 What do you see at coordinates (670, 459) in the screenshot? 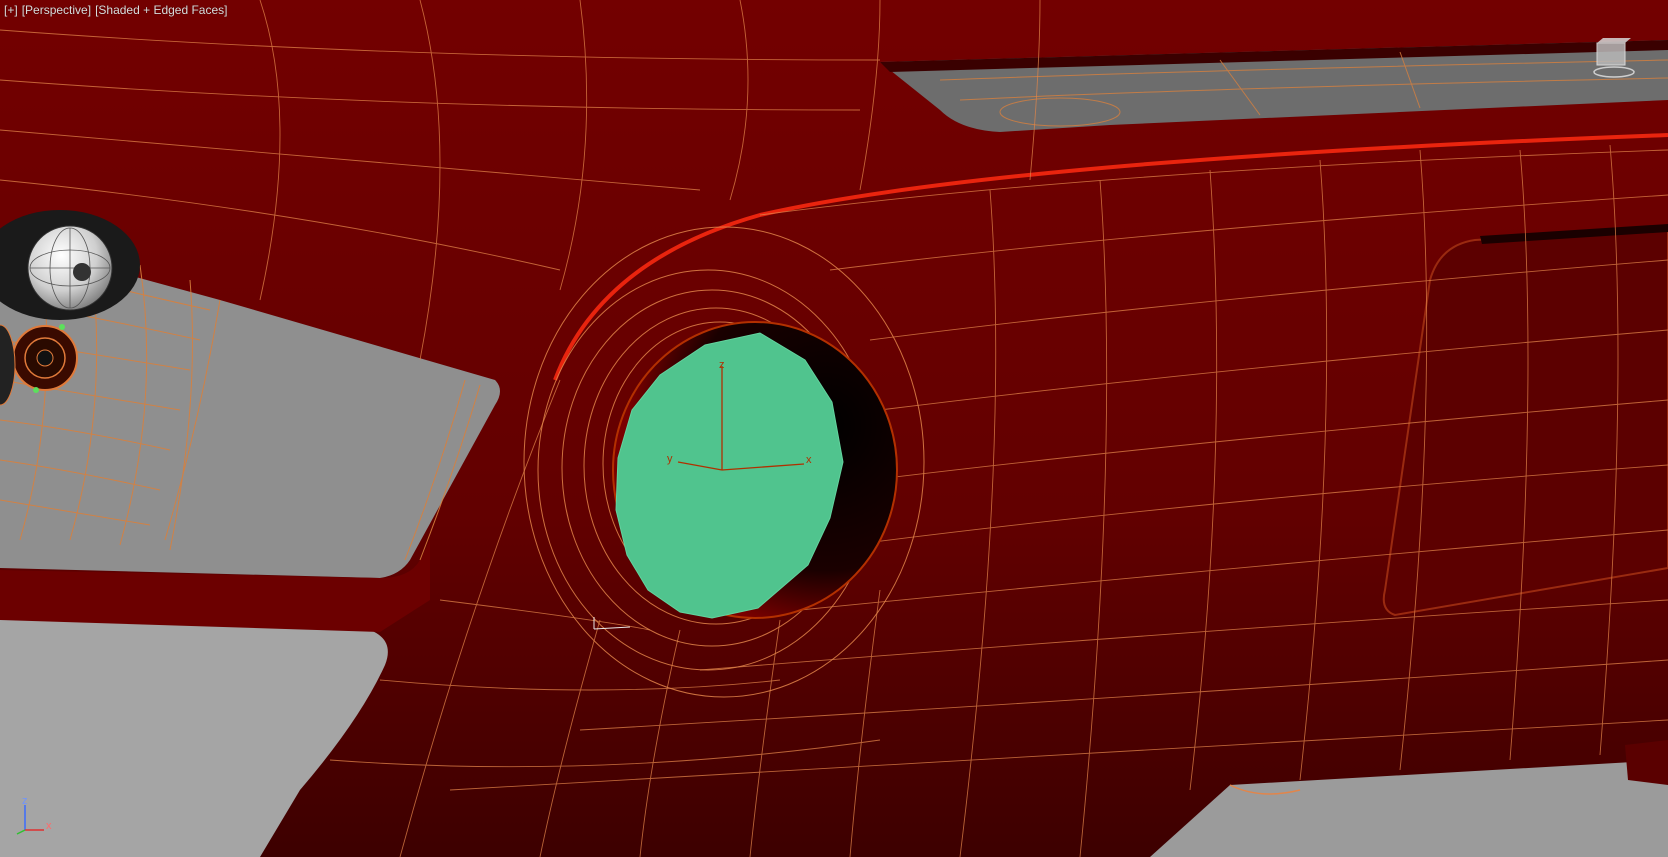
I see `gizmo-y-label: y` at bounding box center [670, 459].